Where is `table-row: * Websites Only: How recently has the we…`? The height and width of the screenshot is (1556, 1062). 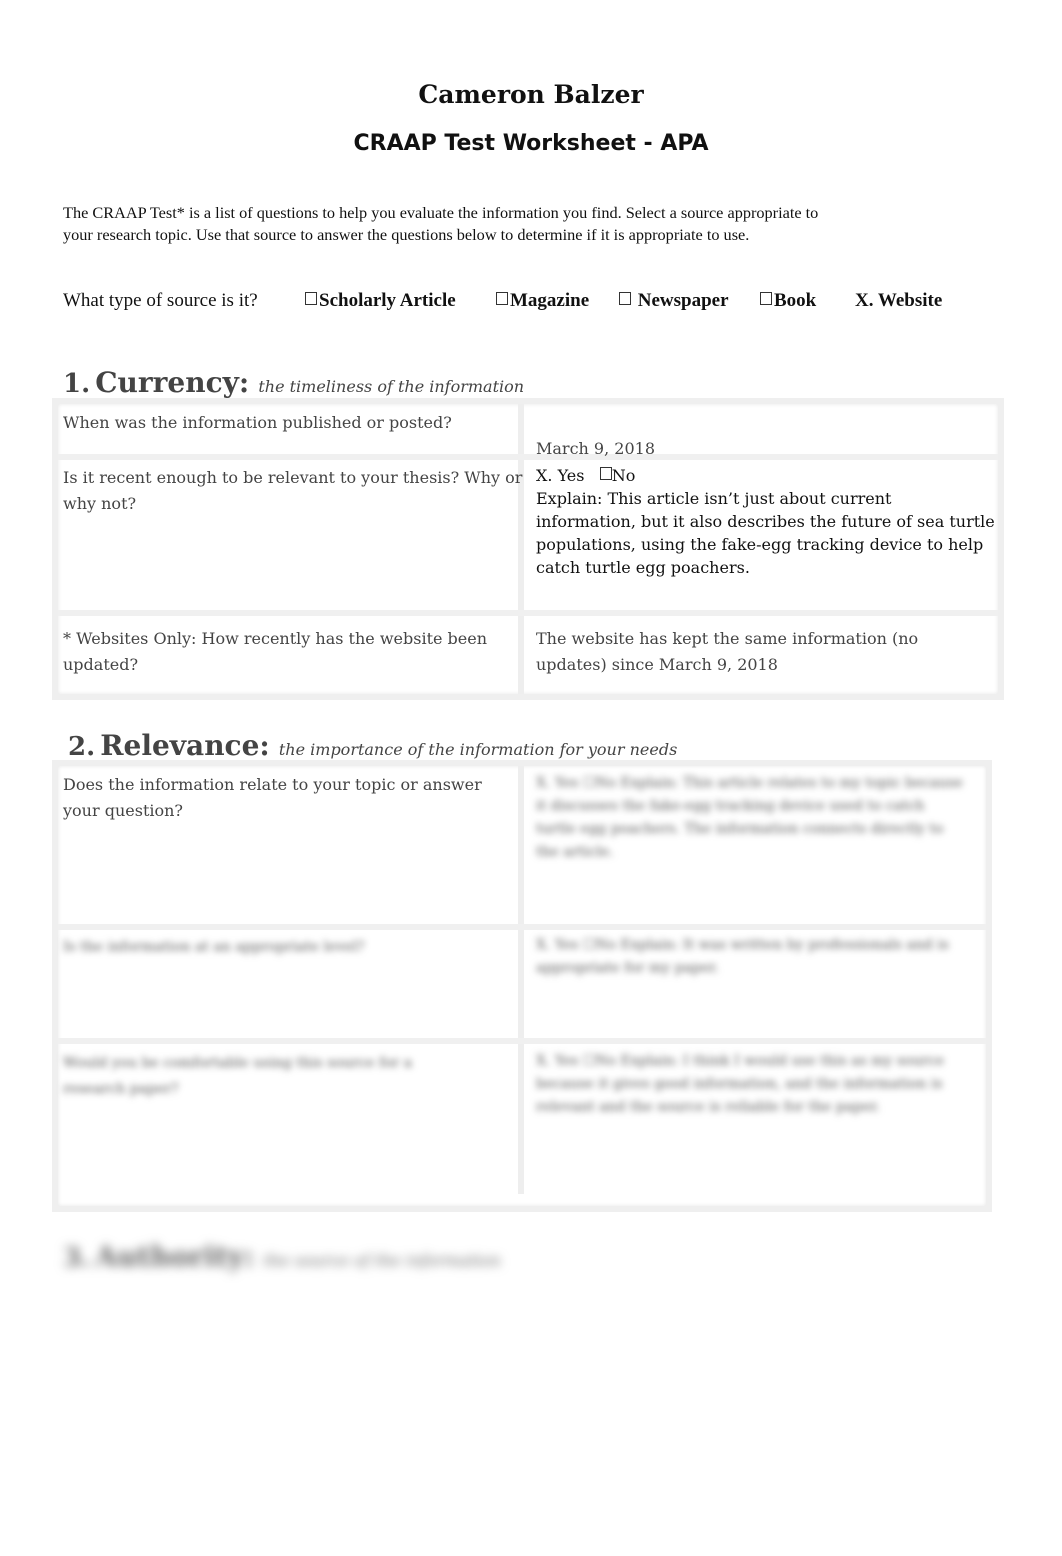 table-row: * Websites Only: How recently has the we… is located at coordinates (528, 655).